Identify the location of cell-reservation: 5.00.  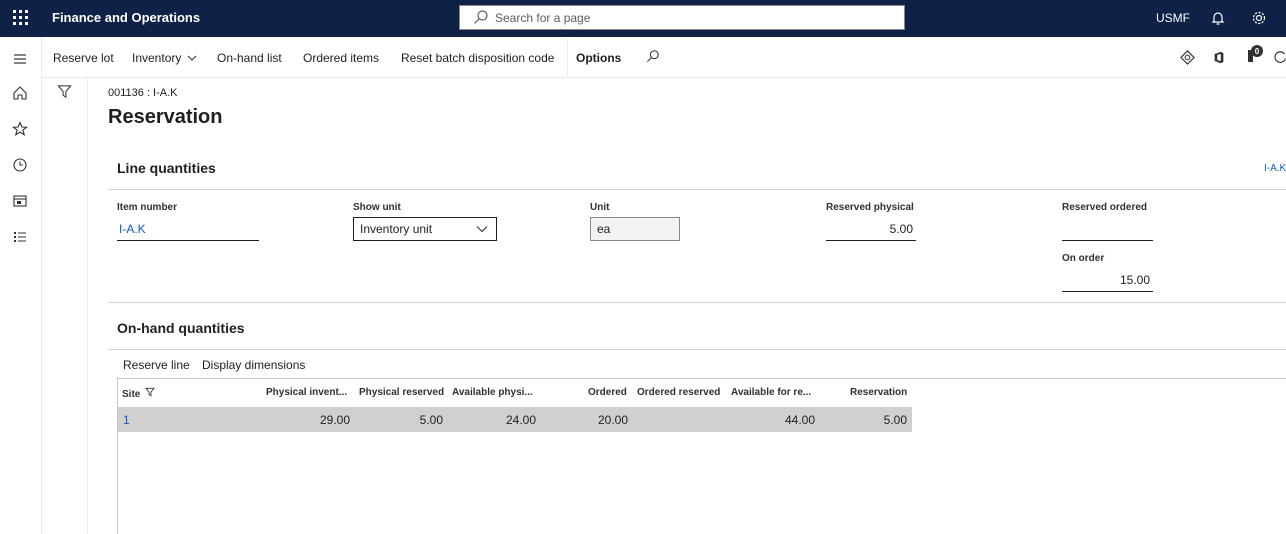
(895, 420).